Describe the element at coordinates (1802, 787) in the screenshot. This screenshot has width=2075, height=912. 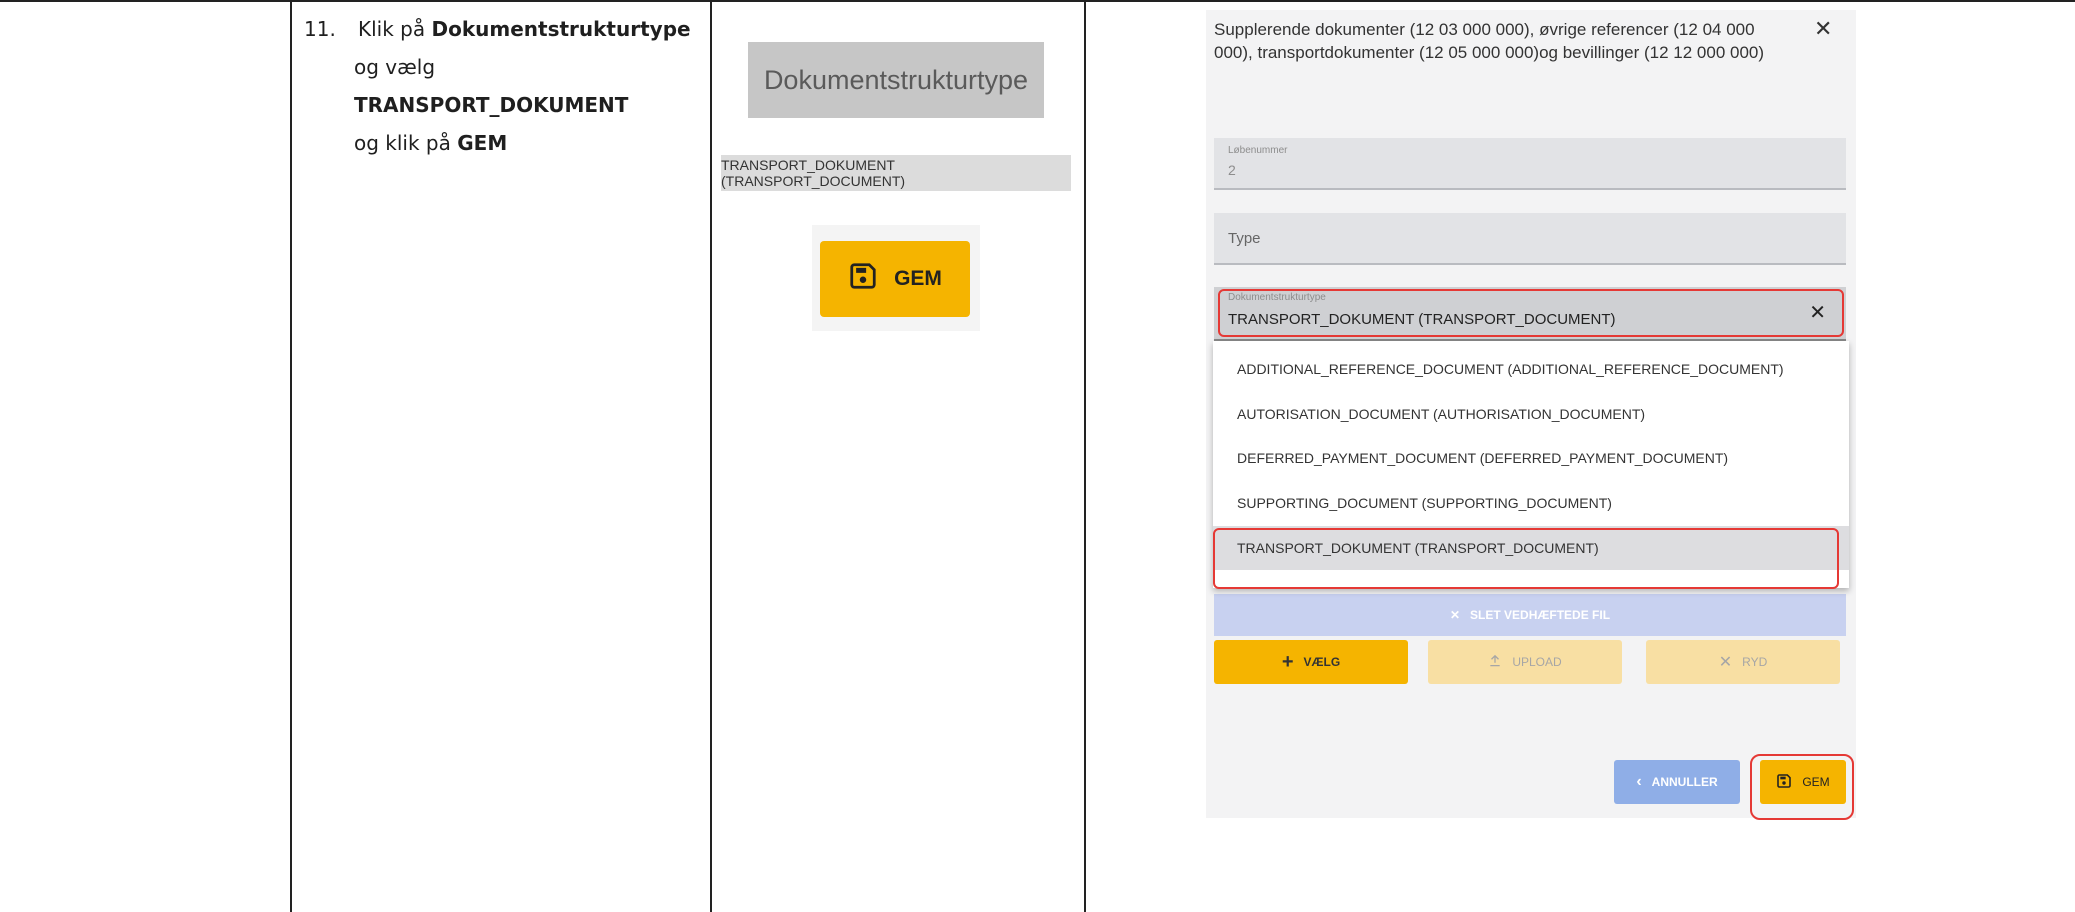
I see `highlight-gem-button` at that location.